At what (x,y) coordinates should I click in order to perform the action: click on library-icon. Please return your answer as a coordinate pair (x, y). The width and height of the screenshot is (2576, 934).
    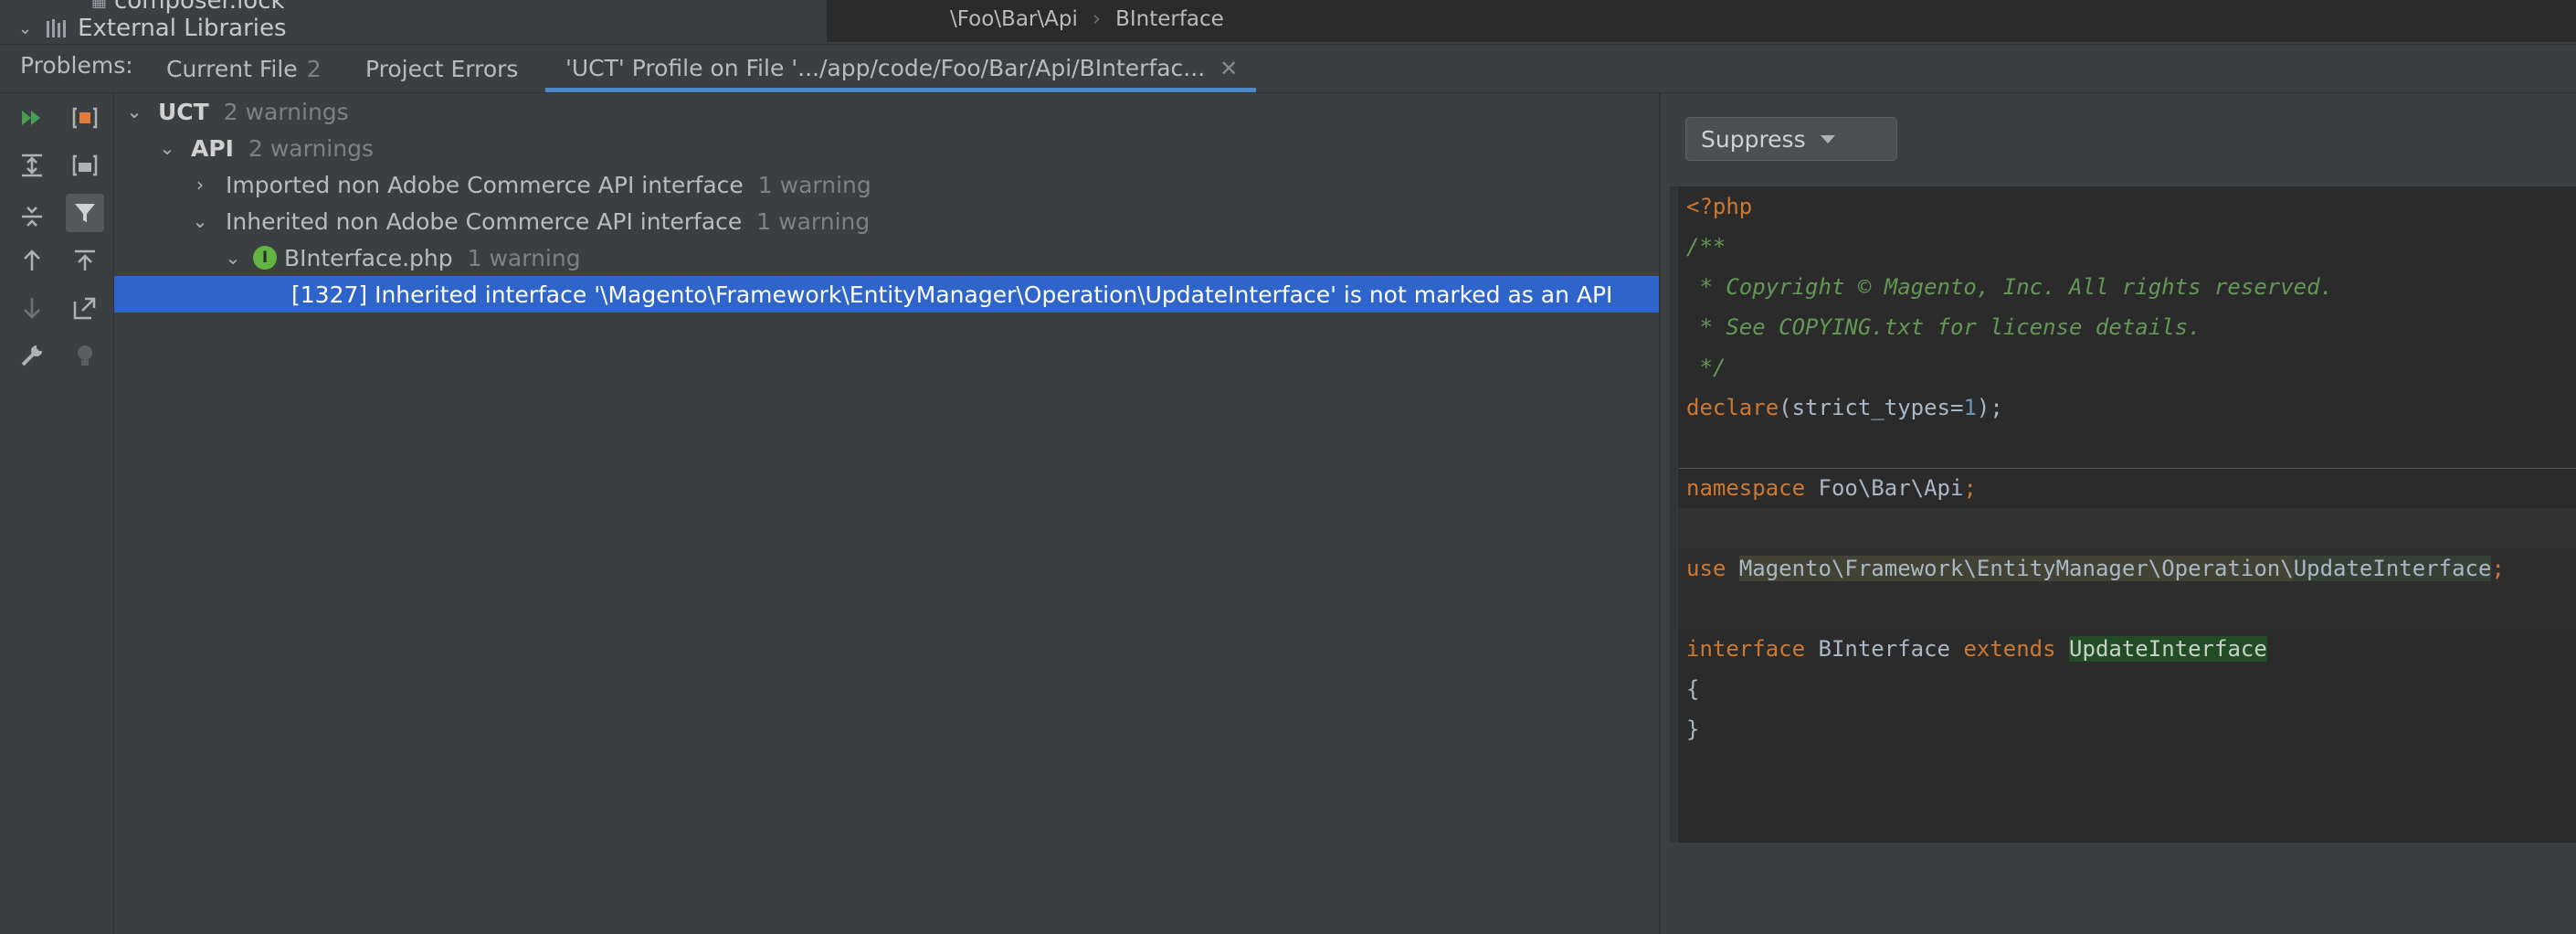
    Looking at the image, I should click on (57, 28).